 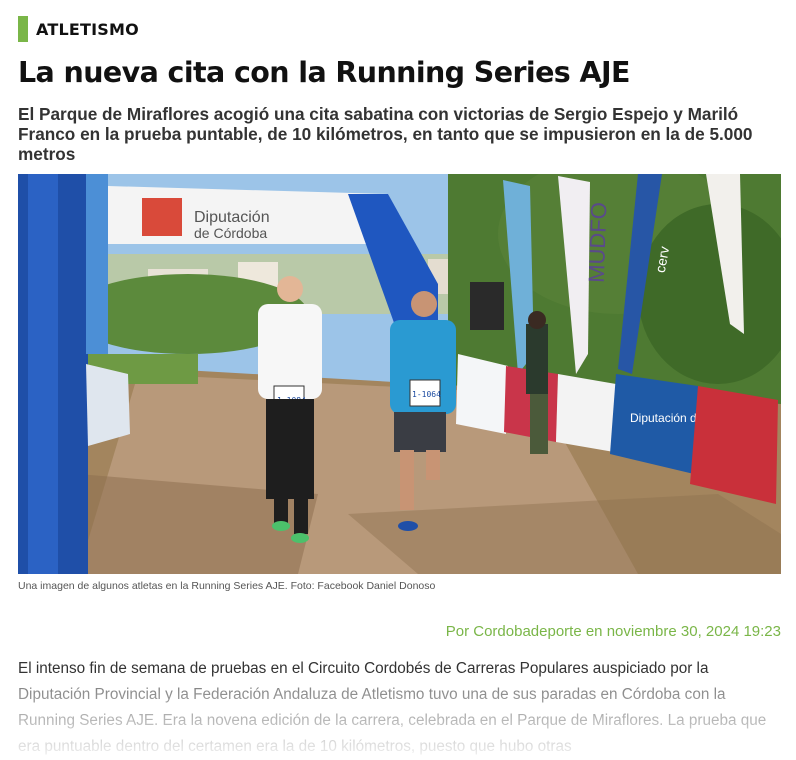 I want to click on category-tag: ATLETISMO, so click(x=78, y=29).